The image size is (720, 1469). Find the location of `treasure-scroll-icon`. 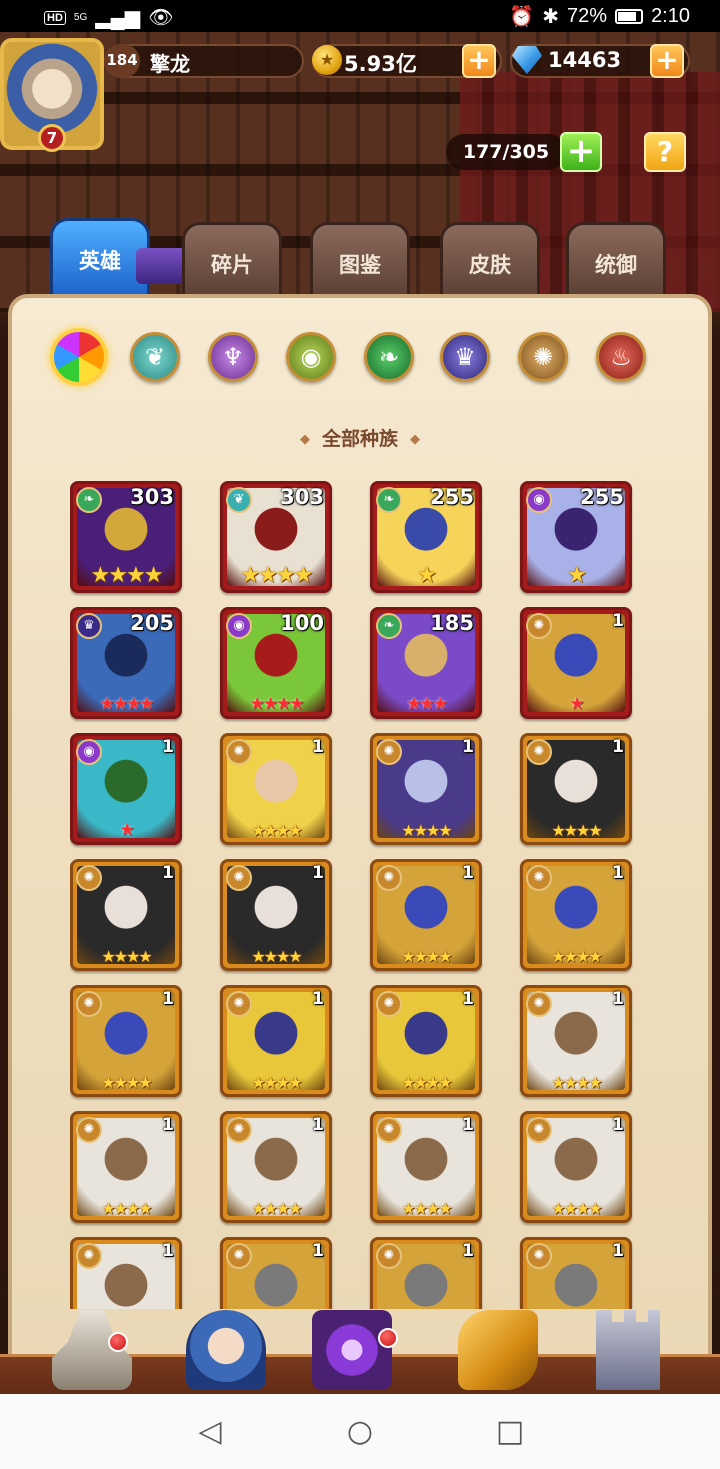

treasure-scroll-icon is located at coordinates (498, 1350).